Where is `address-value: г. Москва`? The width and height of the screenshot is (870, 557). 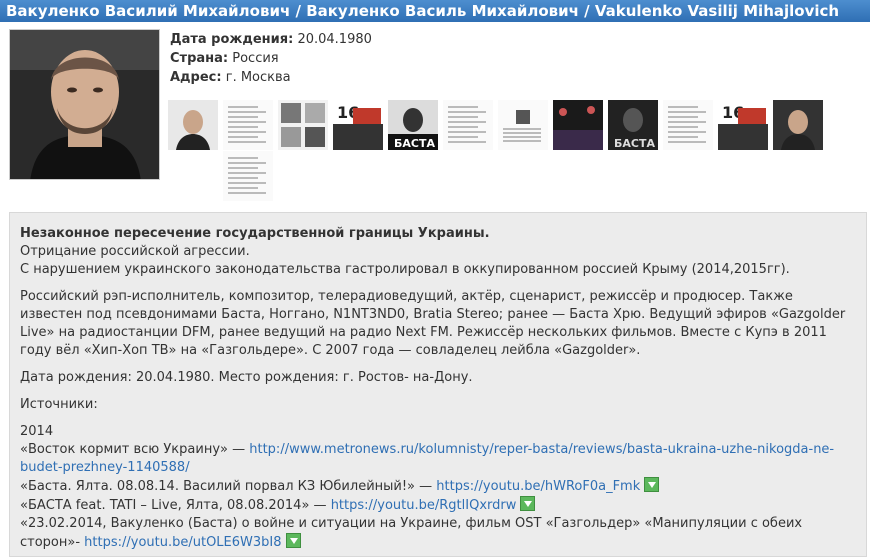 address-value: г. Москва is located at coordinates (258, 77).